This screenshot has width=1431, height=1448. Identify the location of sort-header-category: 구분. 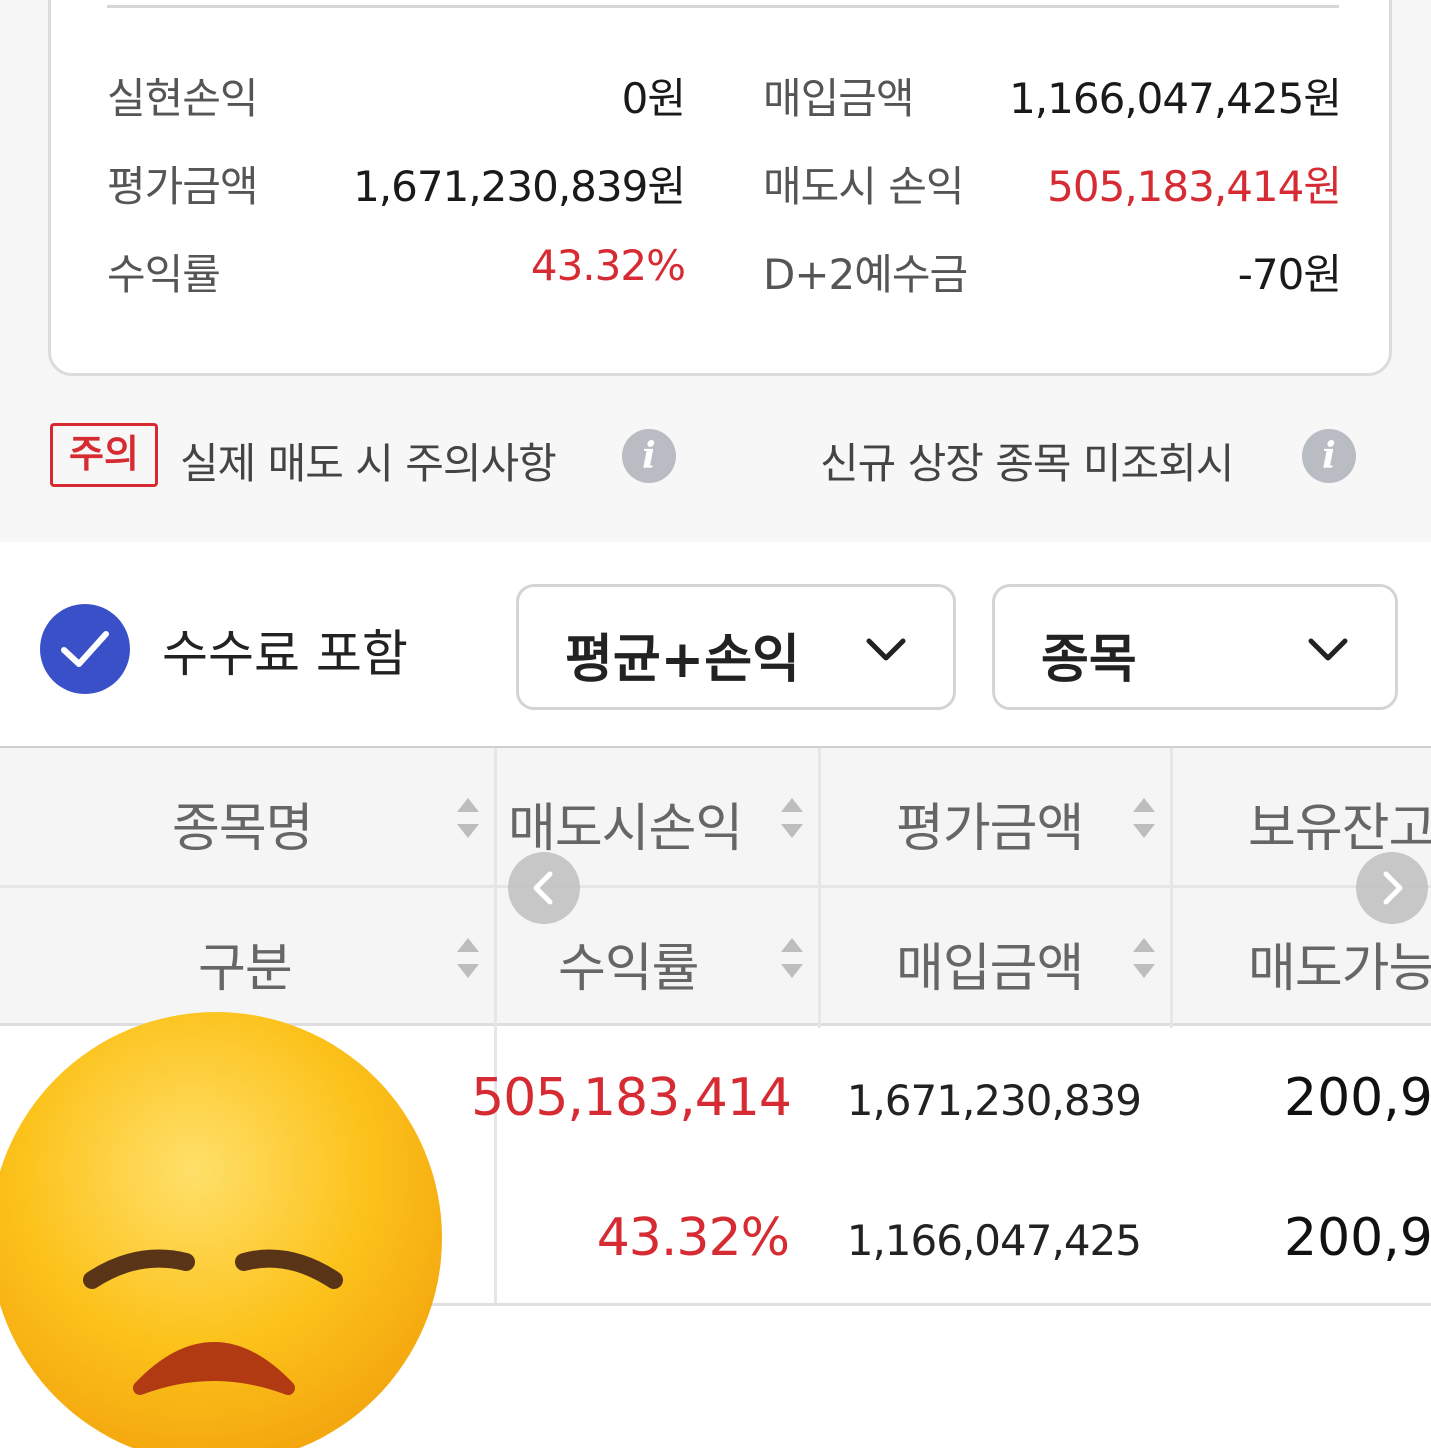
(248, 957).